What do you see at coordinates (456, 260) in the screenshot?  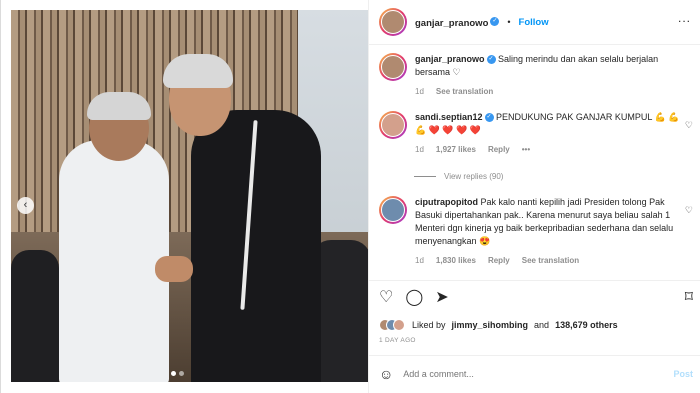 I see `comment-likes: 1,830 likes` at bounding box center [456, 260].